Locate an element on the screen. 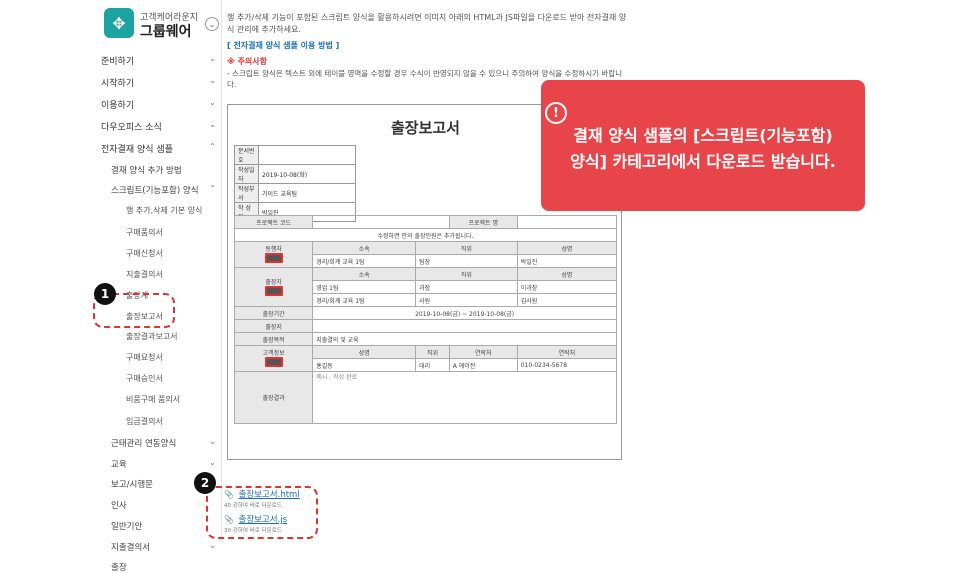 This screenshot has height=573, width=966. sidebar-item: 인사 is located at coordinates (119, 505).